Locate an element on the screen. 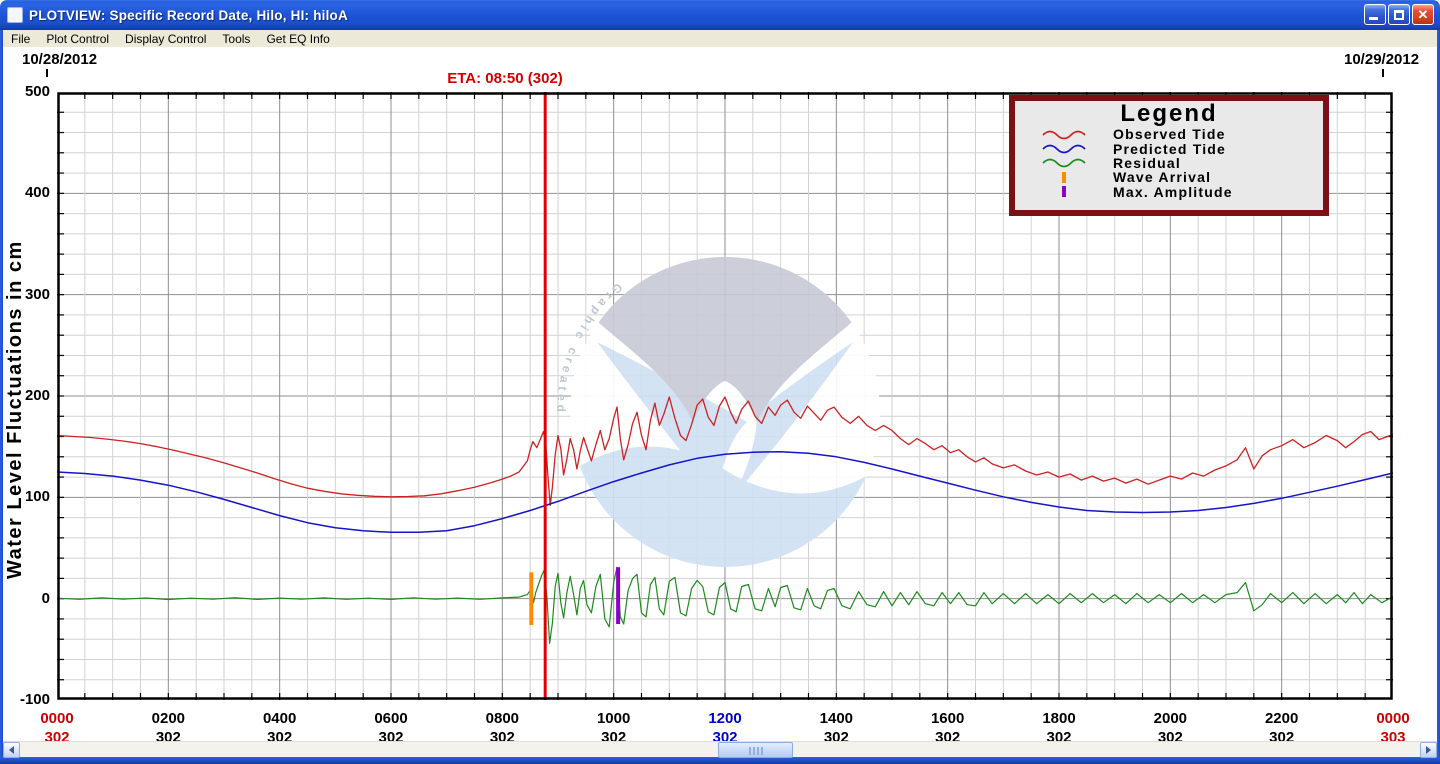 This screenshot has width=1440, height=764. eta-label: ETA: 08:50 (302) is located at coordinates (505, 78).